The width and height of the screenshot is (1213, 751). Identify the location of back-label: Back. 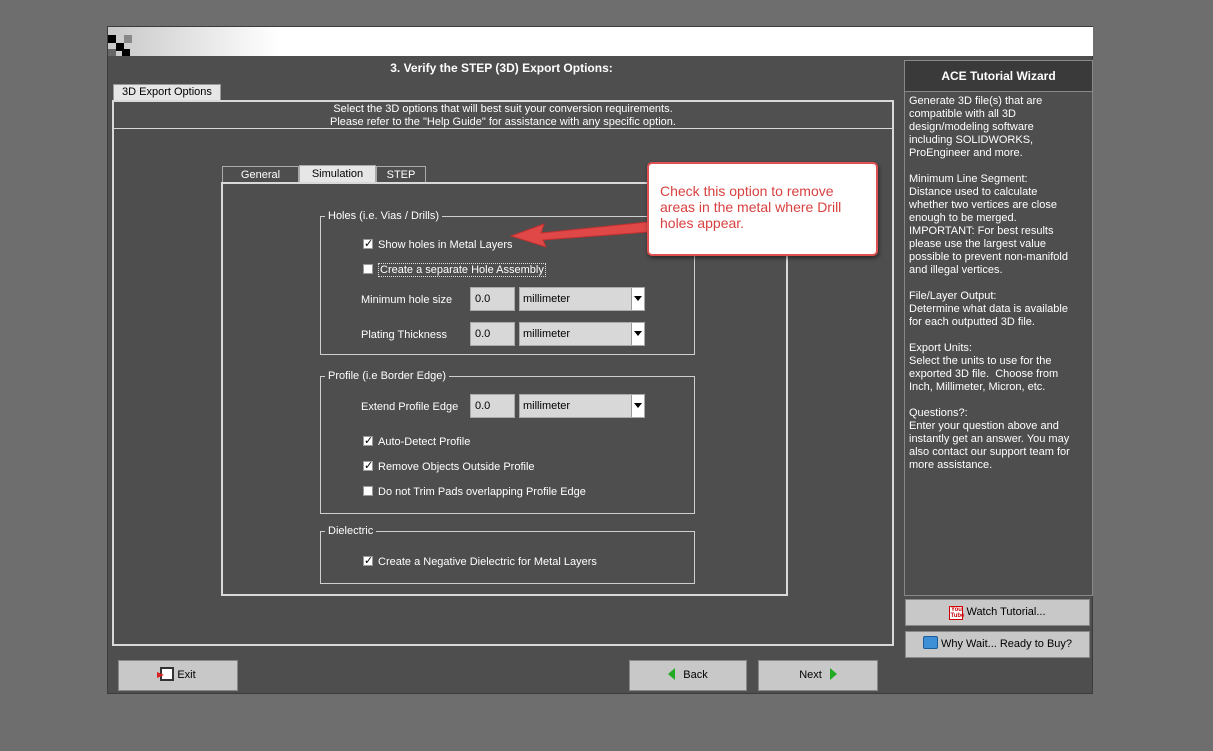
(695, 675).